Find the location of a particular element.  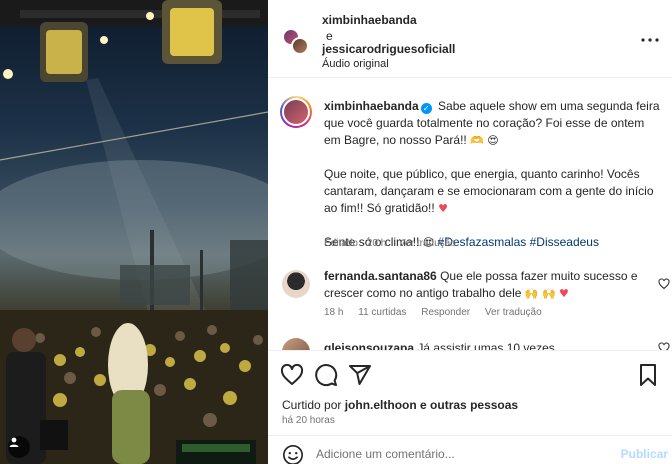

bookmark-icon is located at coordinates (648, 375).